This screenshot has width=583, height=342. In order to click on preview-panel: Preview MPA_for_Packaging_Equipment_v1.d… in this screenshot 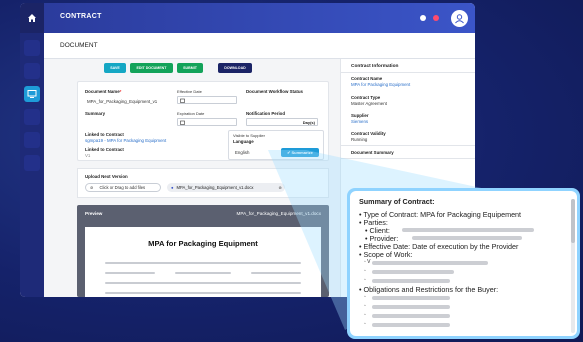, I will do `click(203, 251)`.